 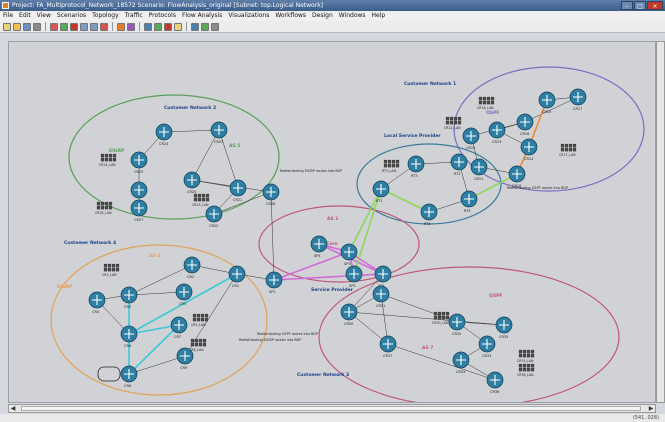 I want to click on lan-label: CR36_LAN, so click(x=525, y=375).